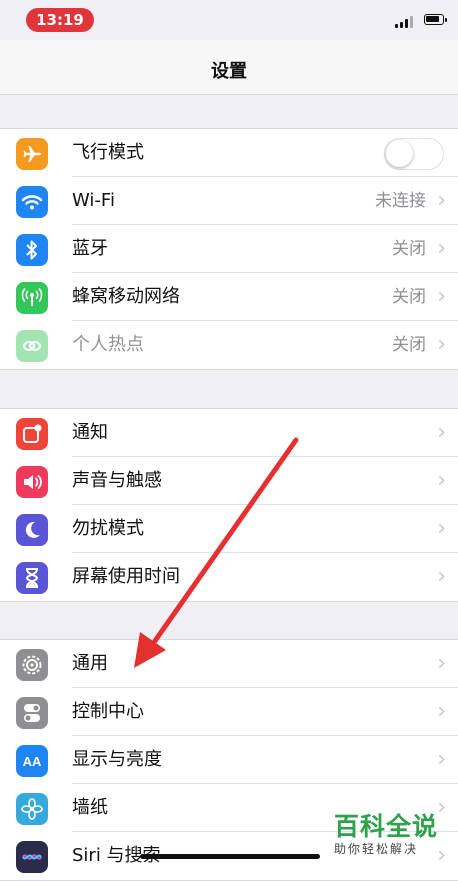  Describe the element at coordinates (229, 201) in the screenshot. I see `settings-row-wifi: Wi-Fi 未连接 ›` at that location.